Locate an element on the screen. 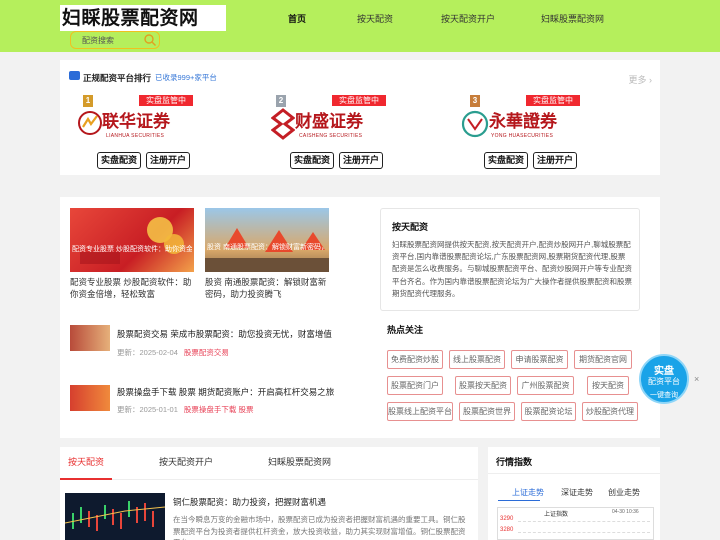  hot-tag: 股票配资门户 is located at coordinates (415, 385).